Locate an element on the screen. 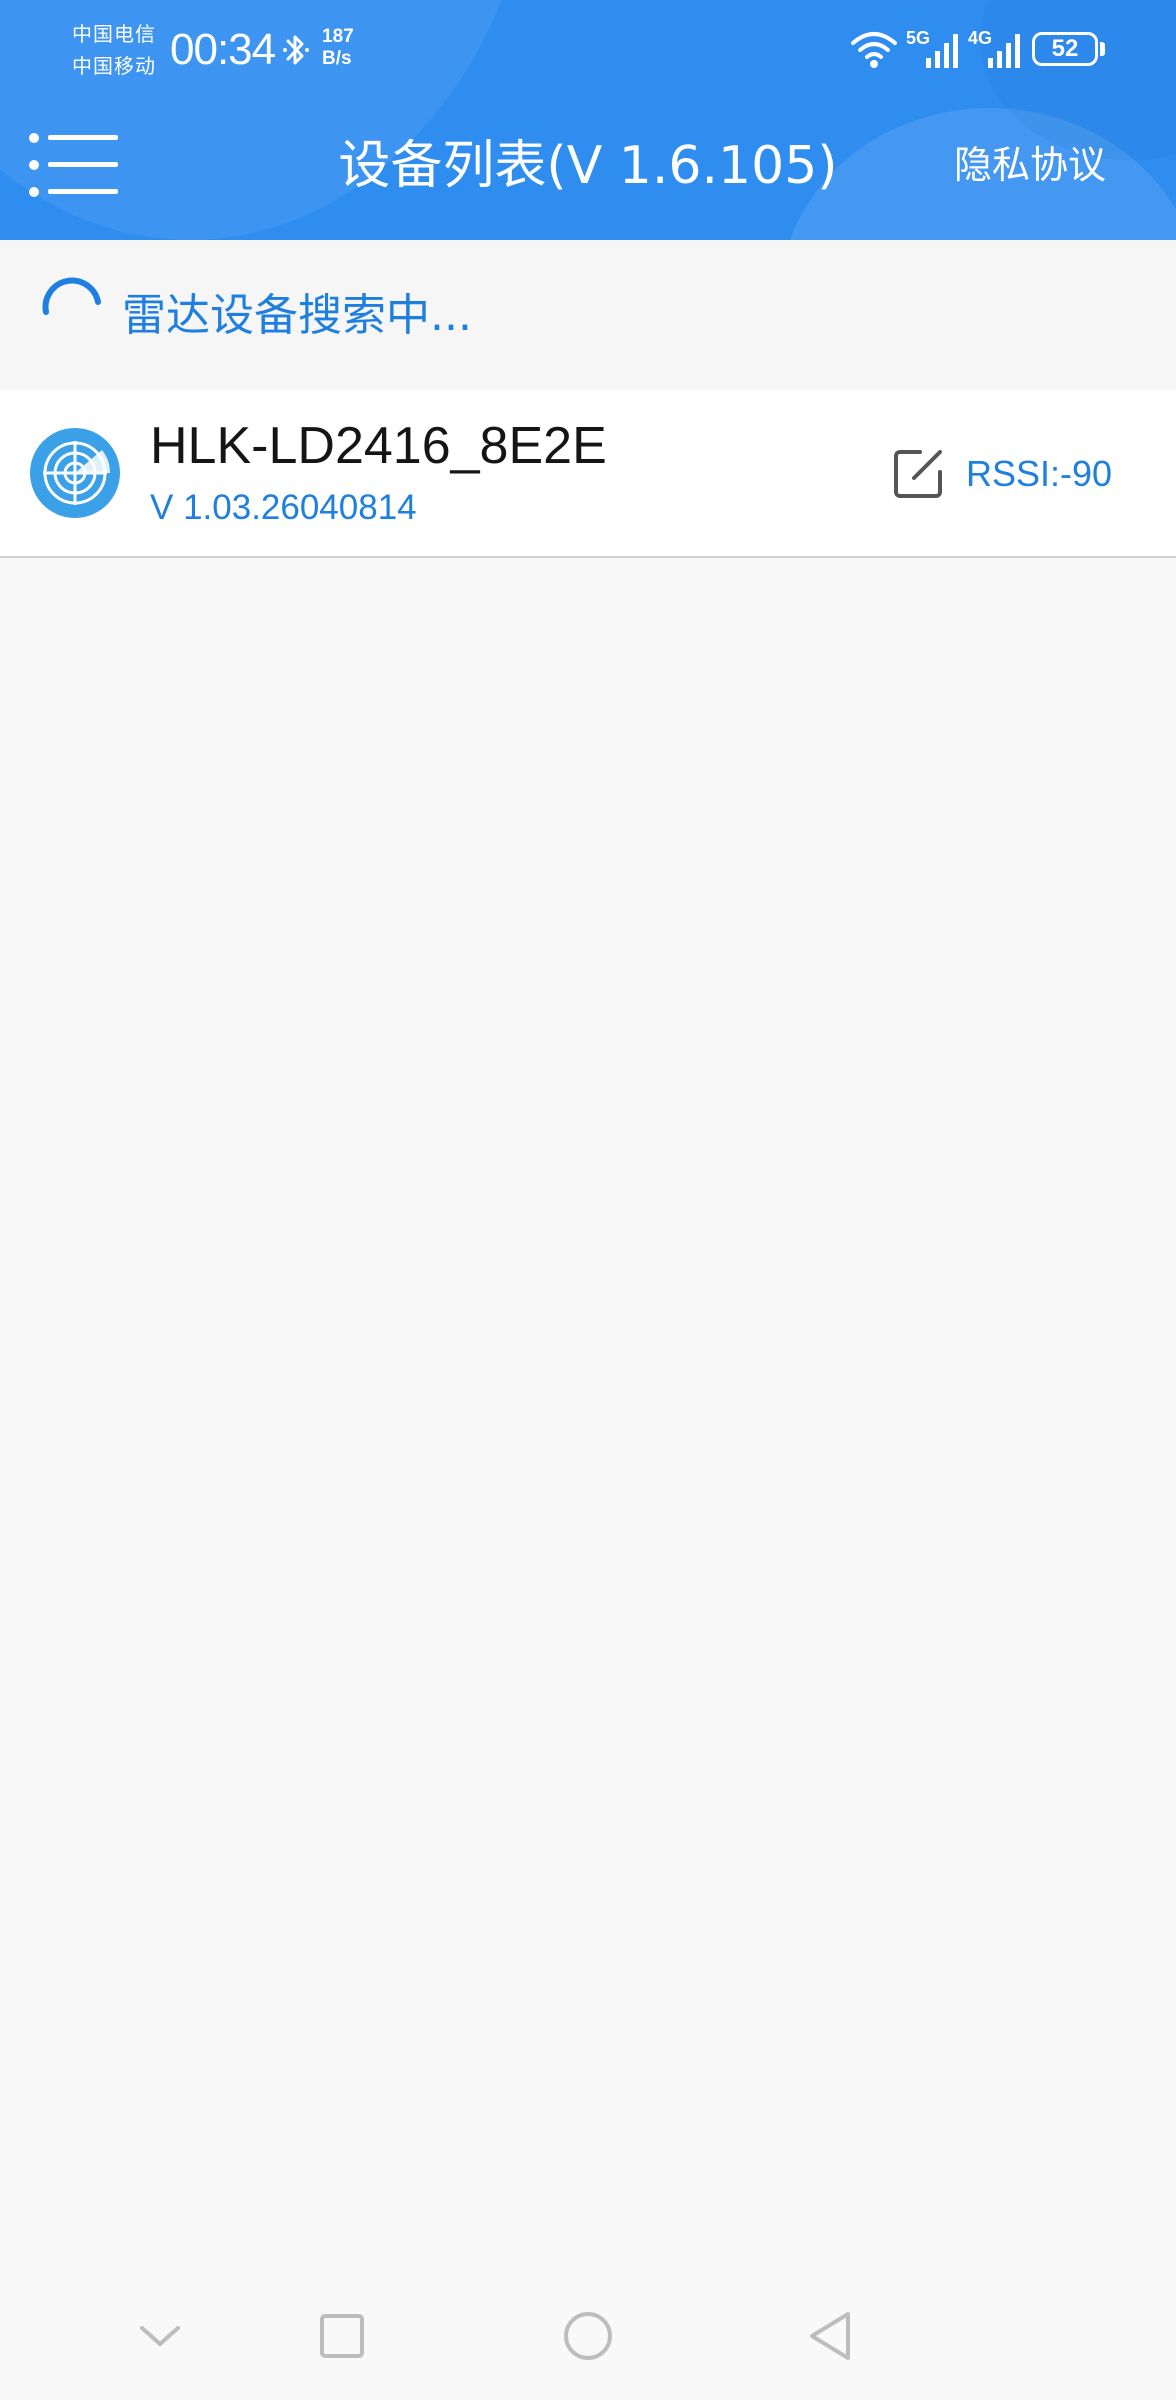 The width and height of the screenshot is (1176, 2400). network-speed-unit: B/s is located at coordinates (337, 58).